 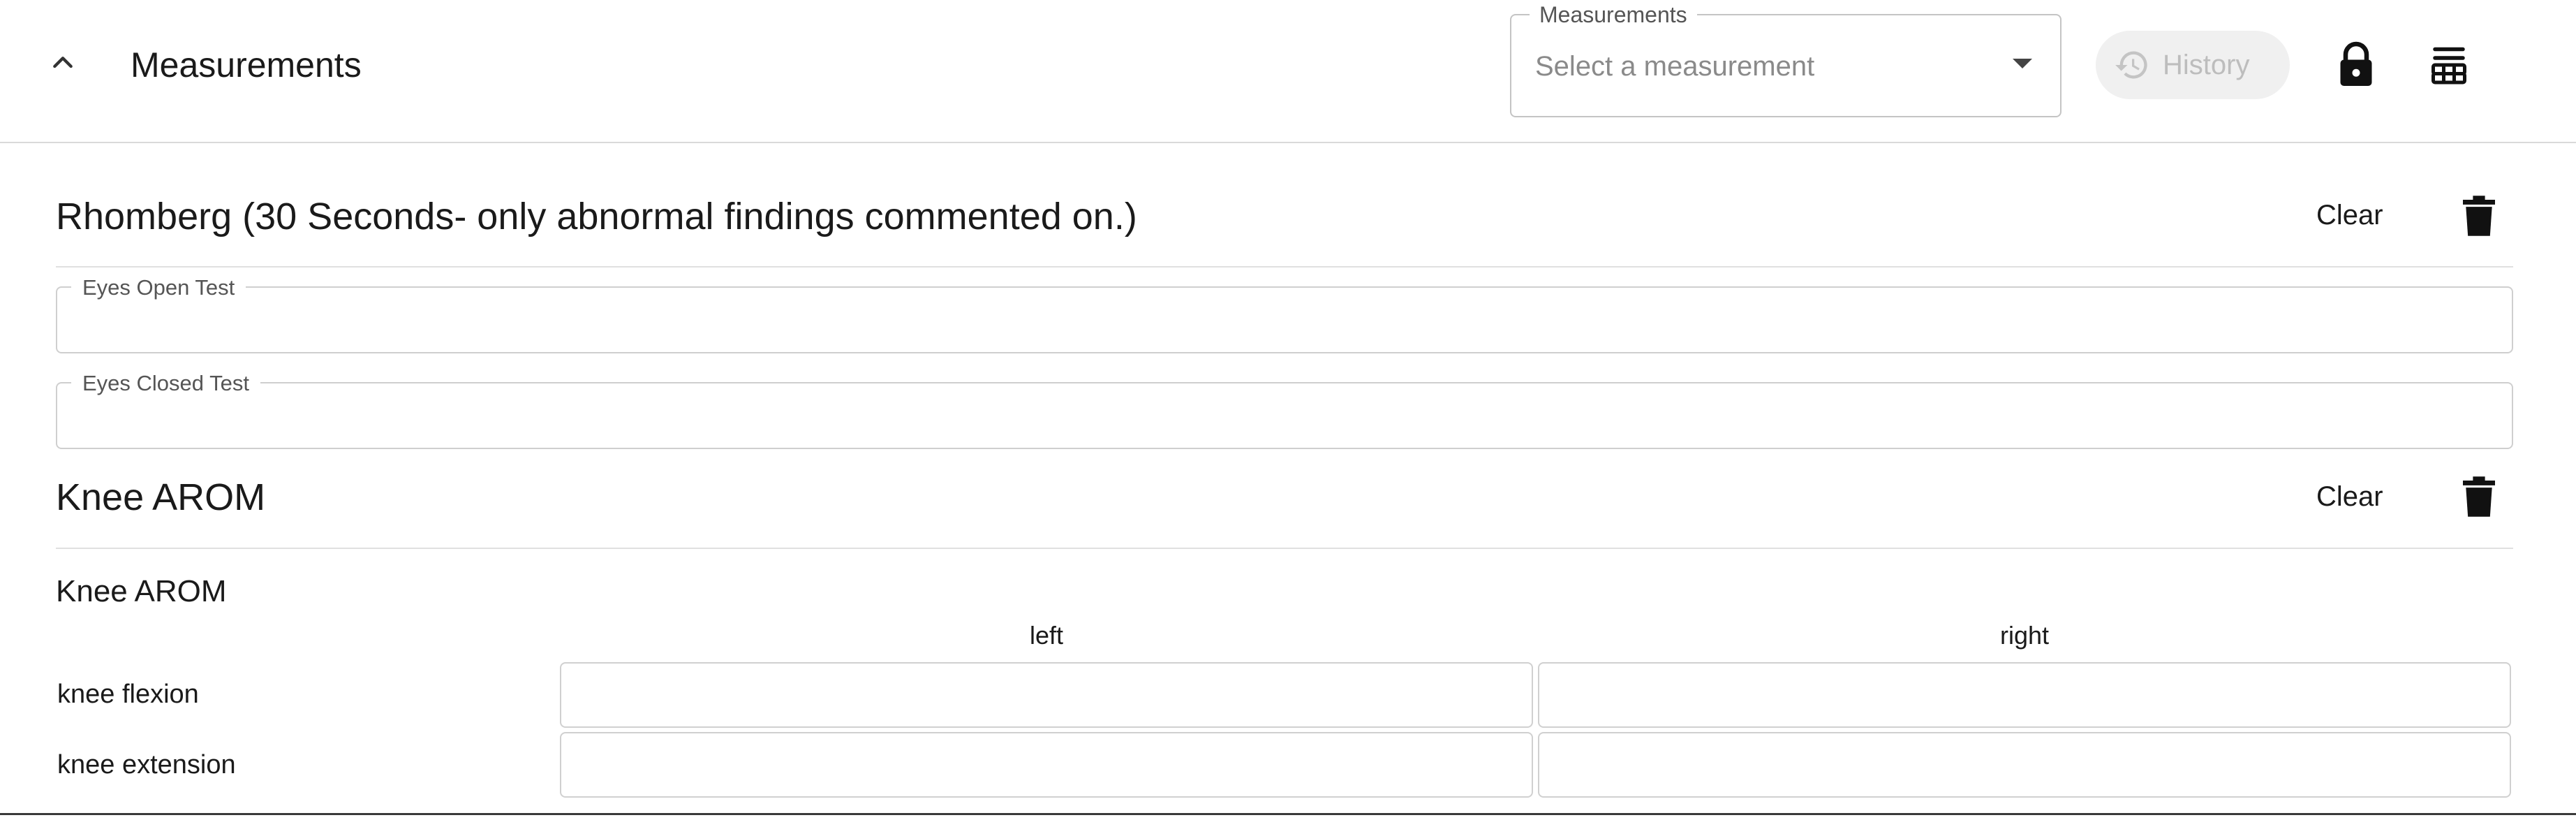 I want to click on eyes-closed-test-field: Eyes Closed Test, so click(x=1284, y=410).